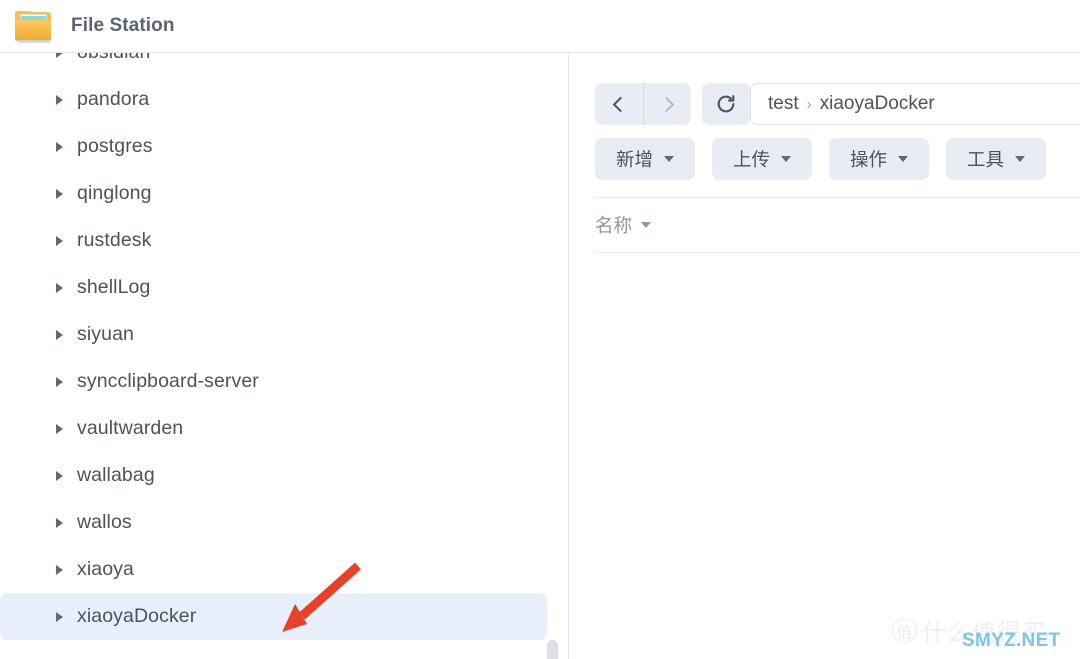  I want to click on folder-icon, so click(33, 26).